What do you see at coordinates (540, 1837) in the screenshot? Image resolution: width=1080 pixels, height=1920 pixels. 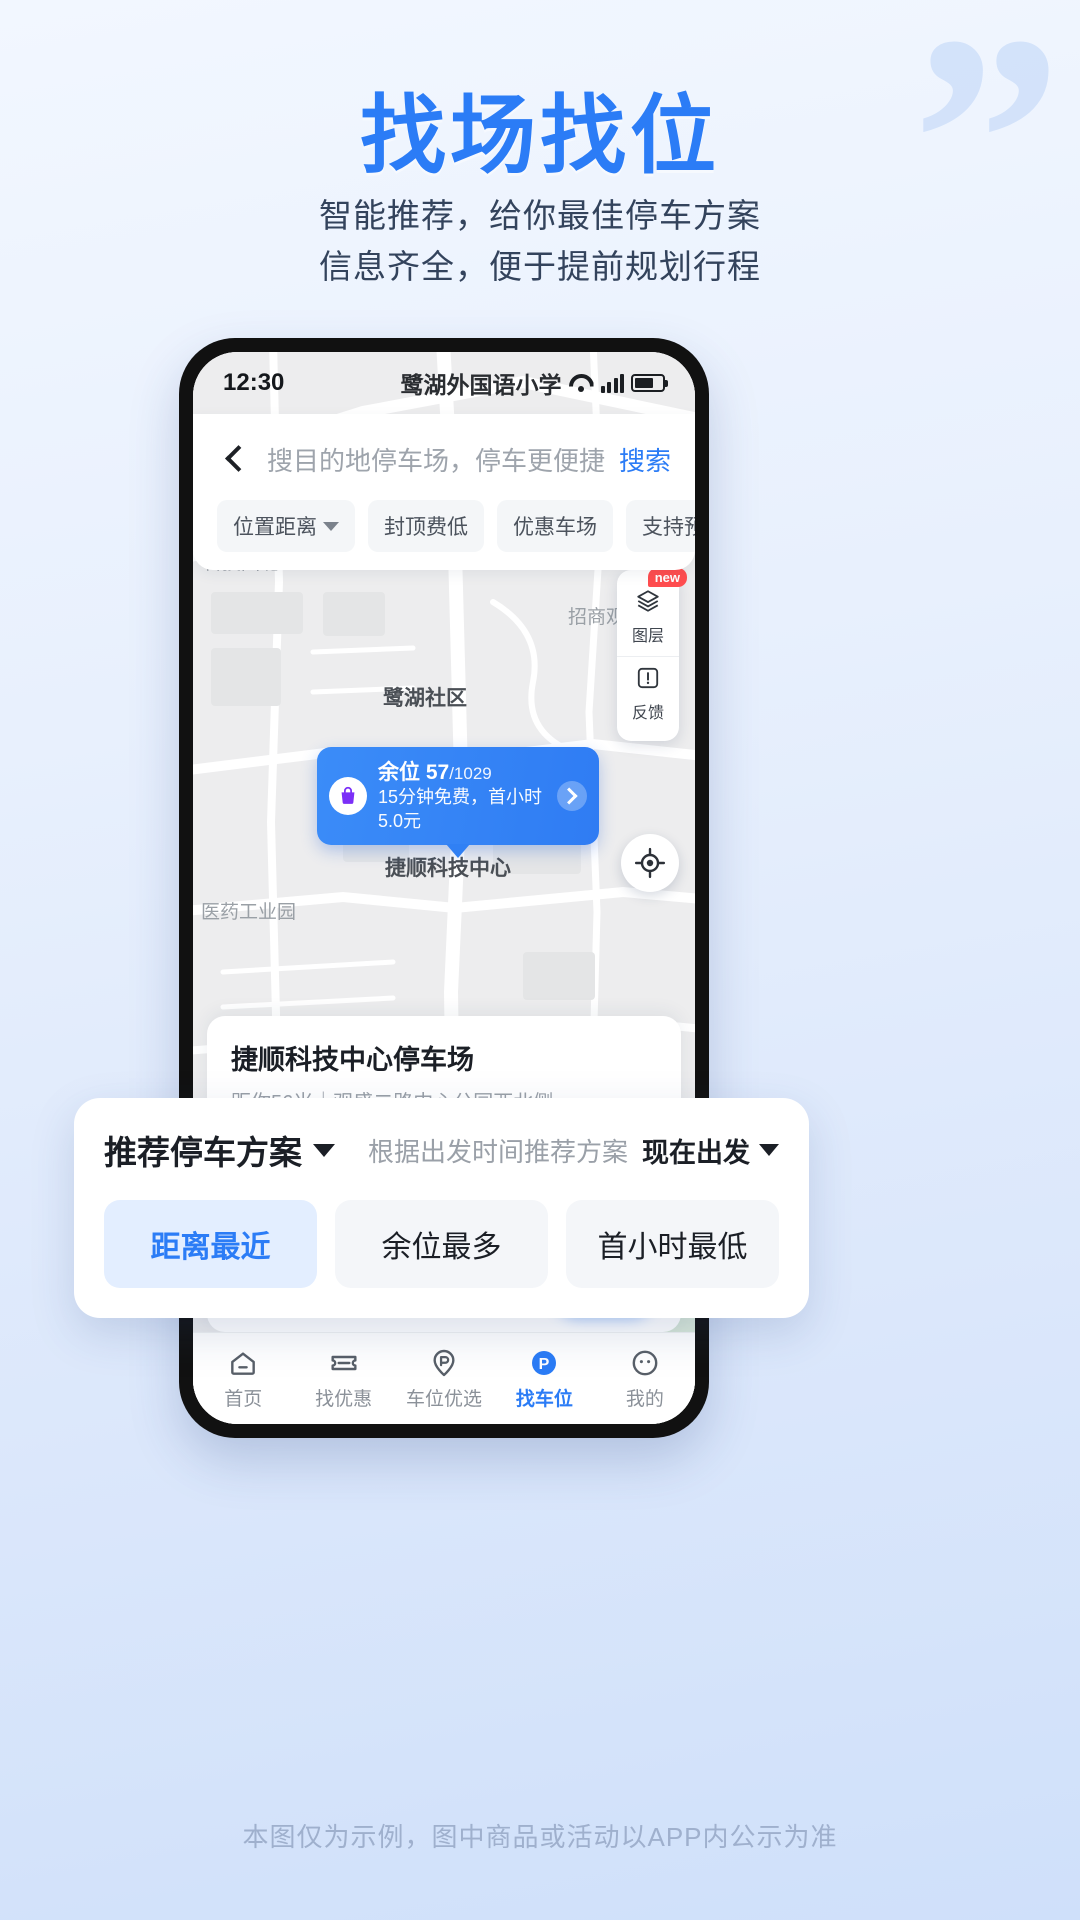 I see `disclaimer-note: 本图仅为示例，图中商品或活动以APP内公示为准` at bounding box center [540, 1837].